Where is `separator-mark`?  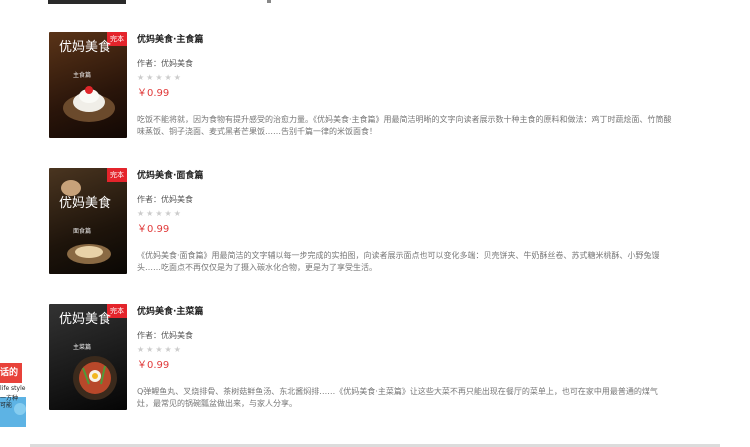
separator-mark is located at coordinates (269, 1).